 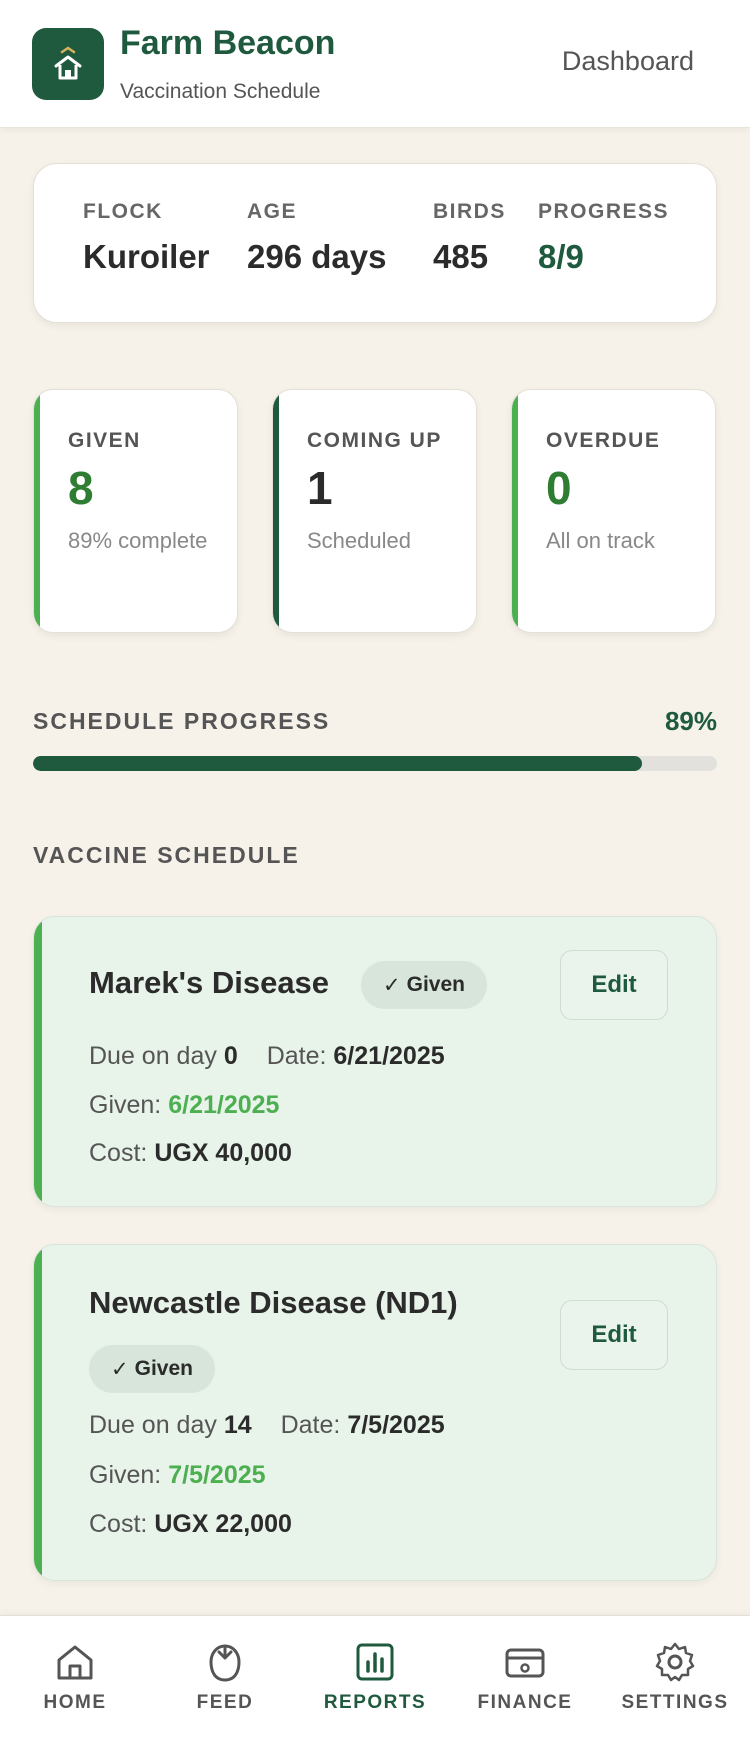 What do you see at coordinates (272, 211) in the screenshot?
I see `age-label: AGE` at bounding box center [272, 211].